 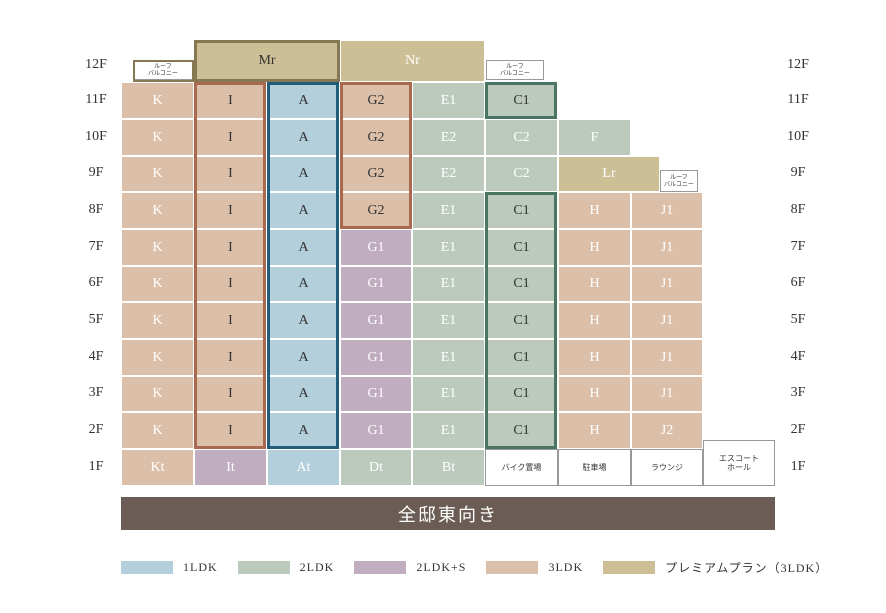 What do you see at coordinates (594, 467) in the screenshot?
I see `car-parking: 駐車場` at bounding box center [594, 467].